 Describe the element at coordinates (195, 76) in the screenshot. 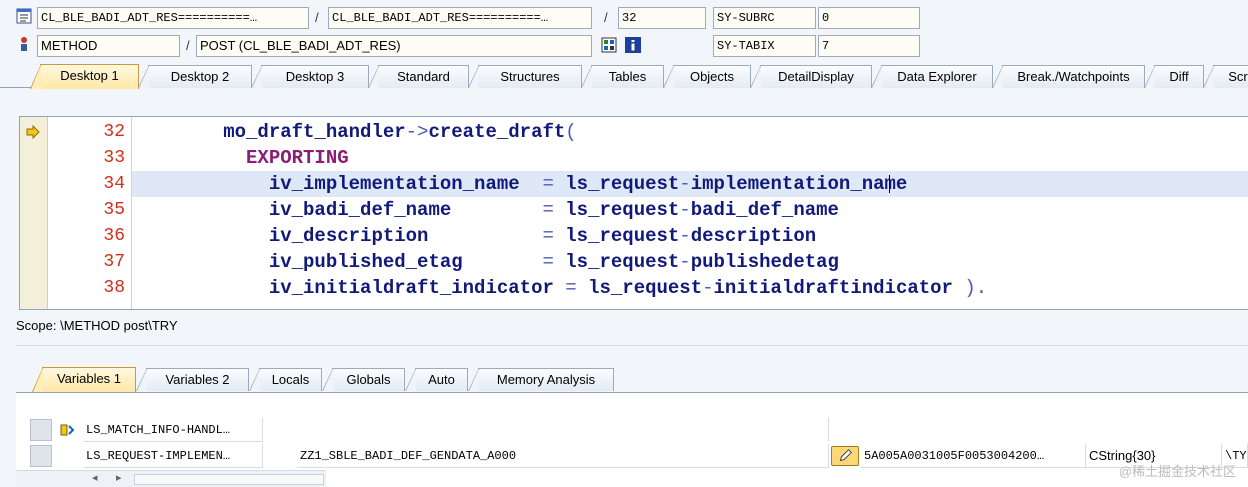

I see `tab-desktop-2: Desktop 2` at that location.